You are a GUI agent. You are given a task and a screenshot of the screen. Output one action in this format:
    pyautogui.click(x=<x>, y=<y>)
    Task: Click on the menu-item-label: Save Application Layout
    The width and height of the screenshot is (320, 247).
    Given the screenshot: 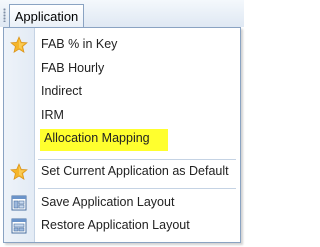 What is the action you would take?
    pyautogui.click(x=108, y=202)
    